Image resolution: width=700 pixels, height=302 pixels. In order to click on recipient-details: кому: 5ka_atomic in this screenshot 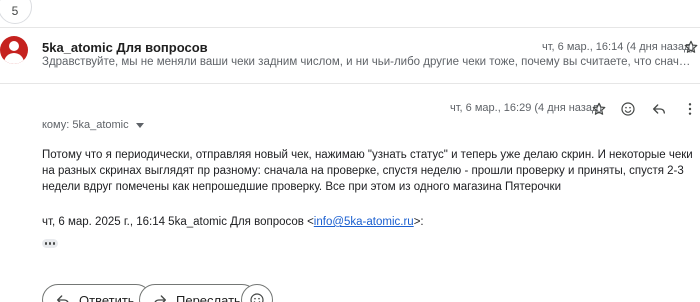, I will do `click(93, 125)`.